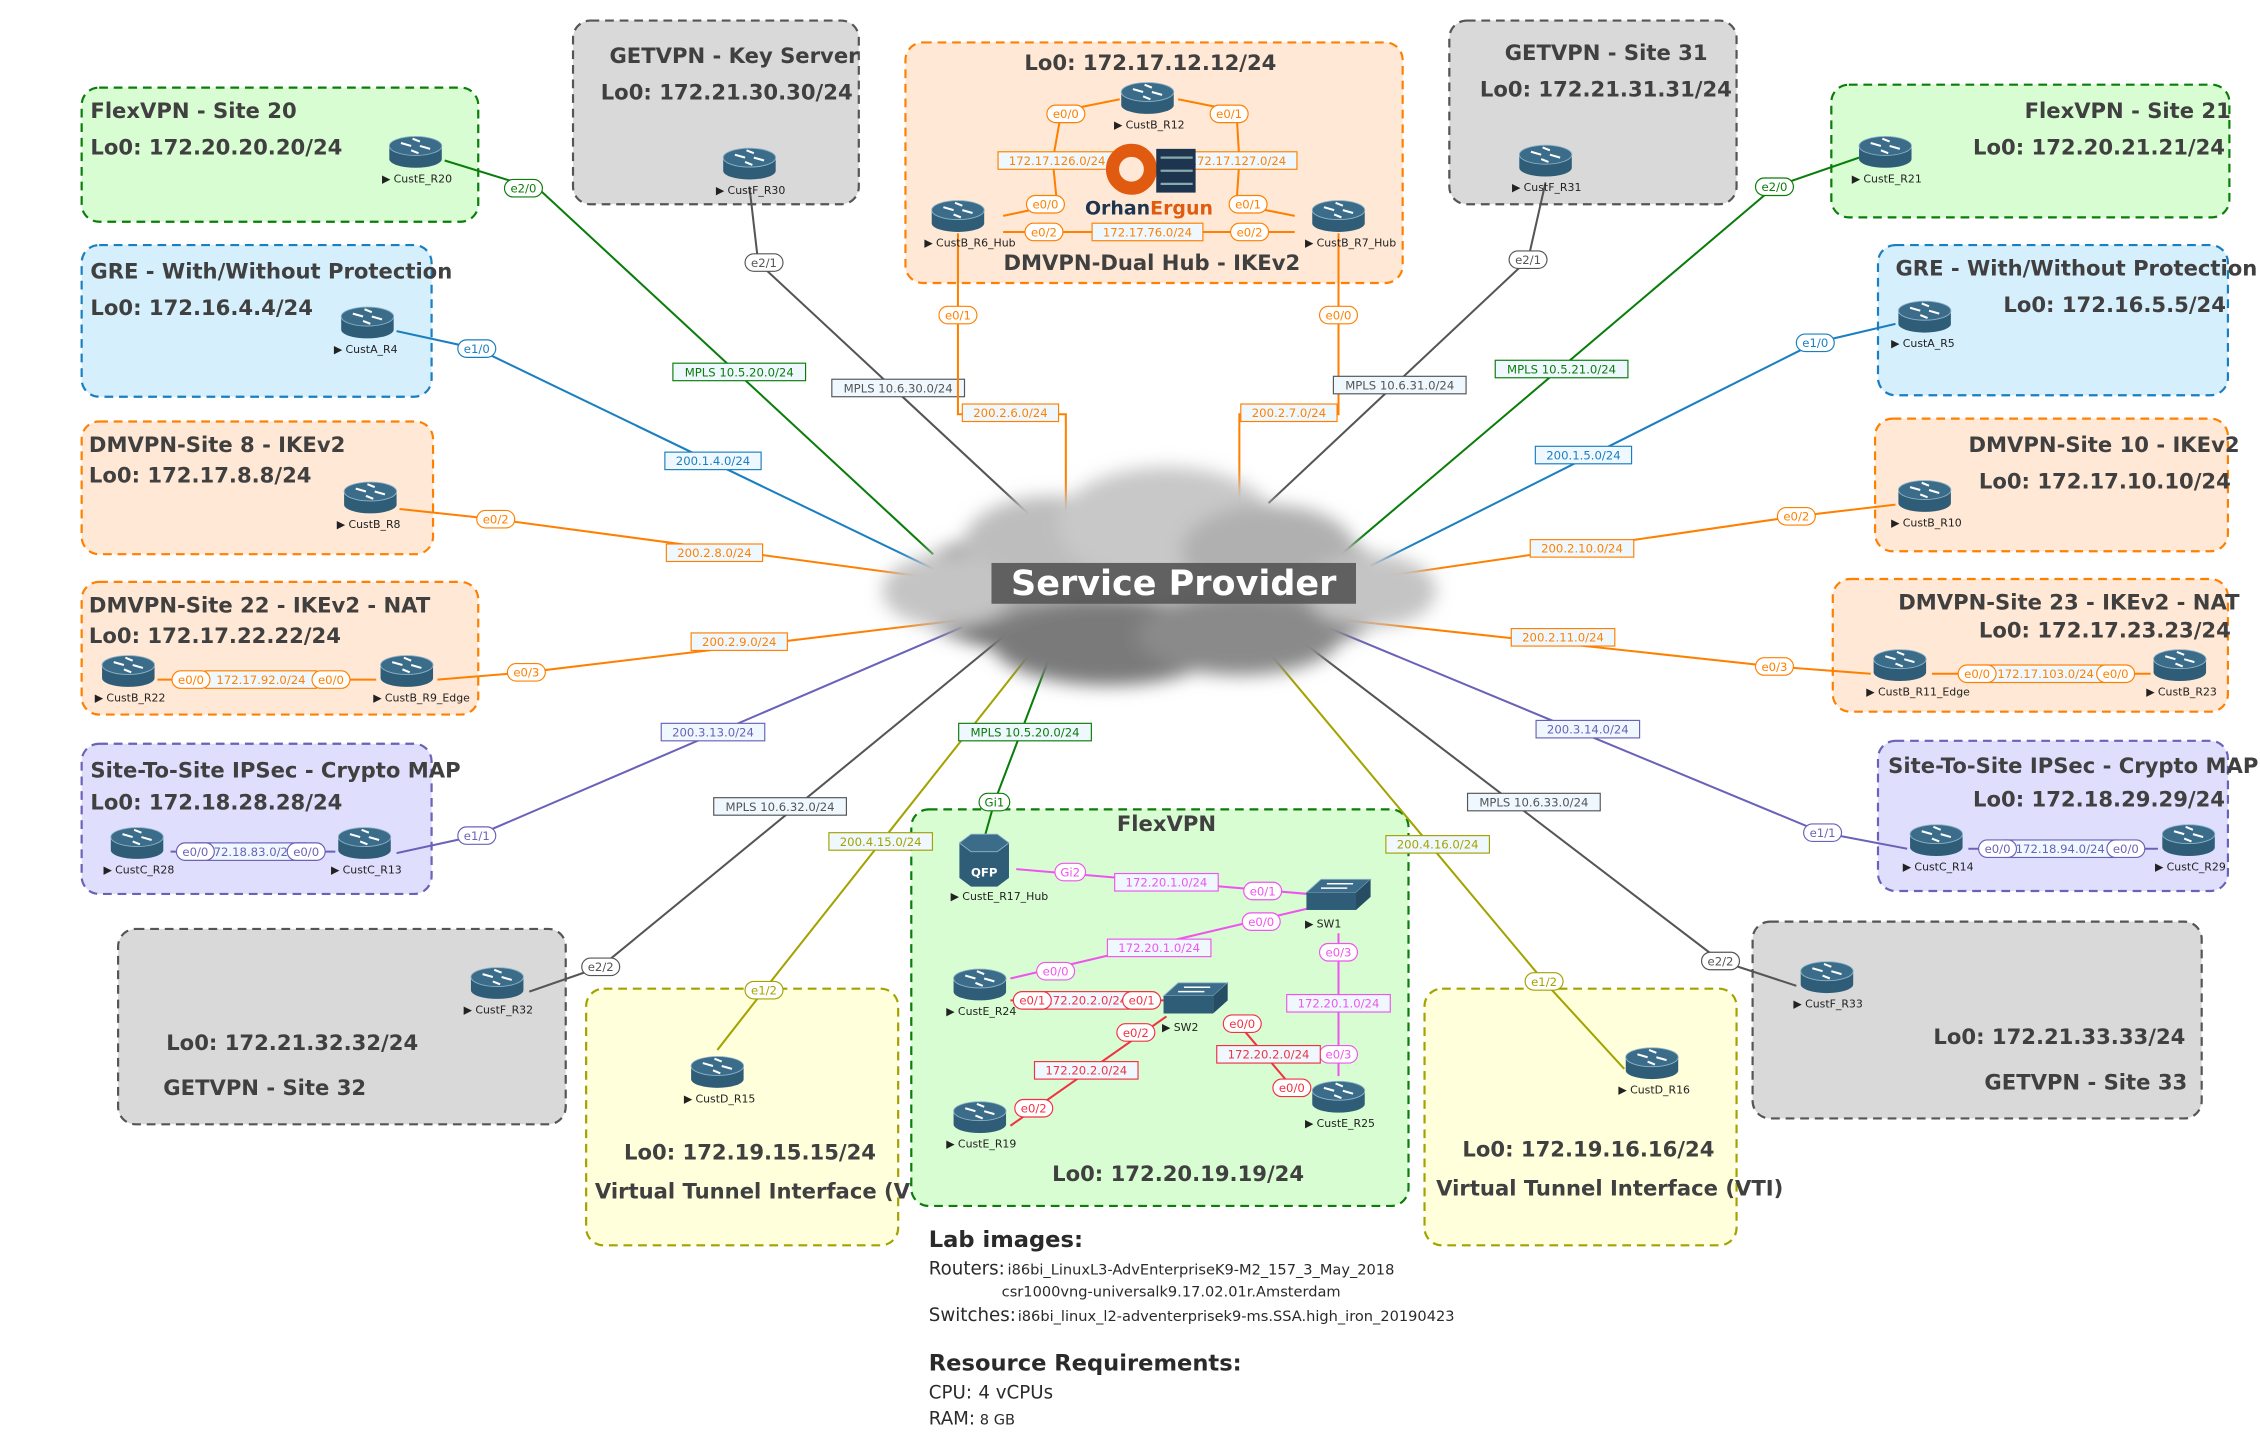 The image size is (2260, 1435). Describe the element at coordinates (1834, 1004) in the screenshot. I see `device-label: CustF_R33` at that location.